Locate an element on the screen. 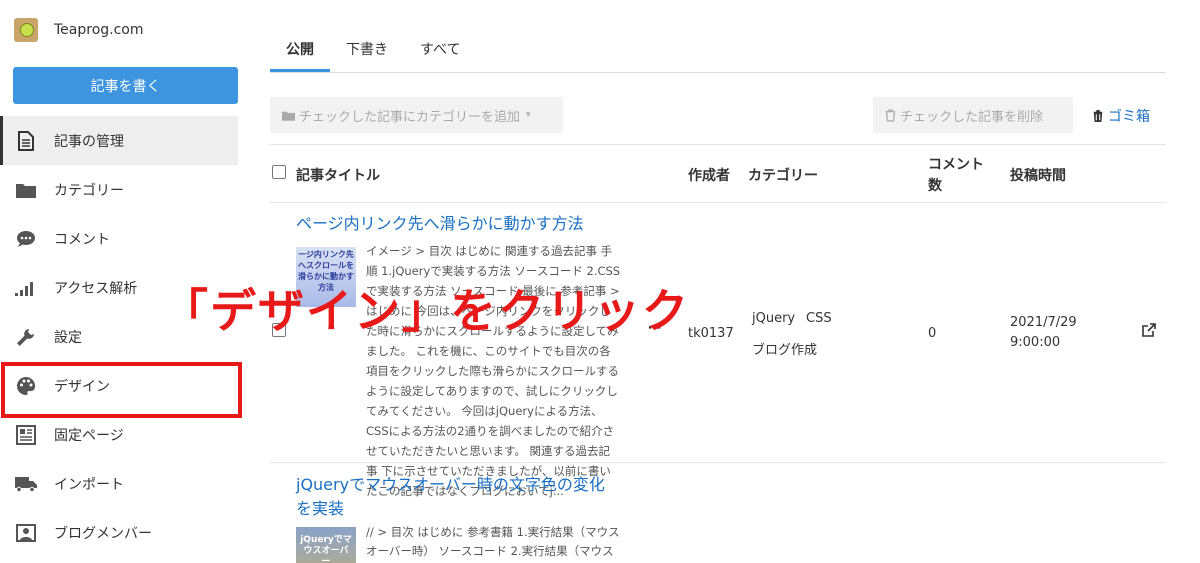 The height and width of the screenshot is (563, 1200). status-tabs: 公開 下書き すべて is located at coordinates (718, 51).